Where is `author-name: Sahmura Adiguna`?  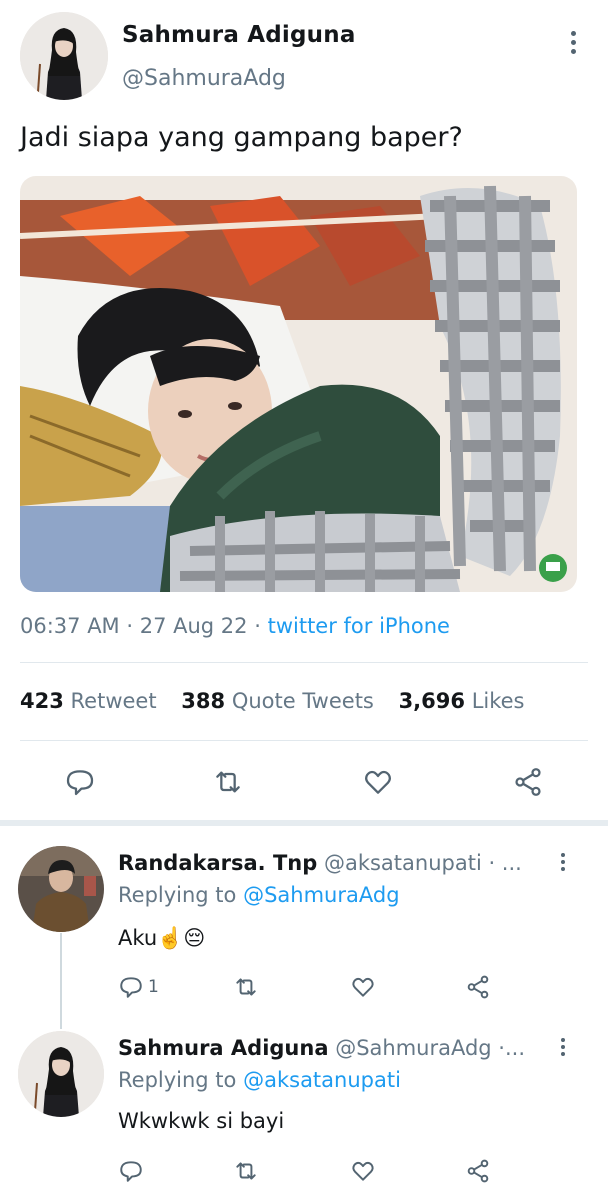
author-name: Sahmura Adiguna is located at coordinates (239, 35).